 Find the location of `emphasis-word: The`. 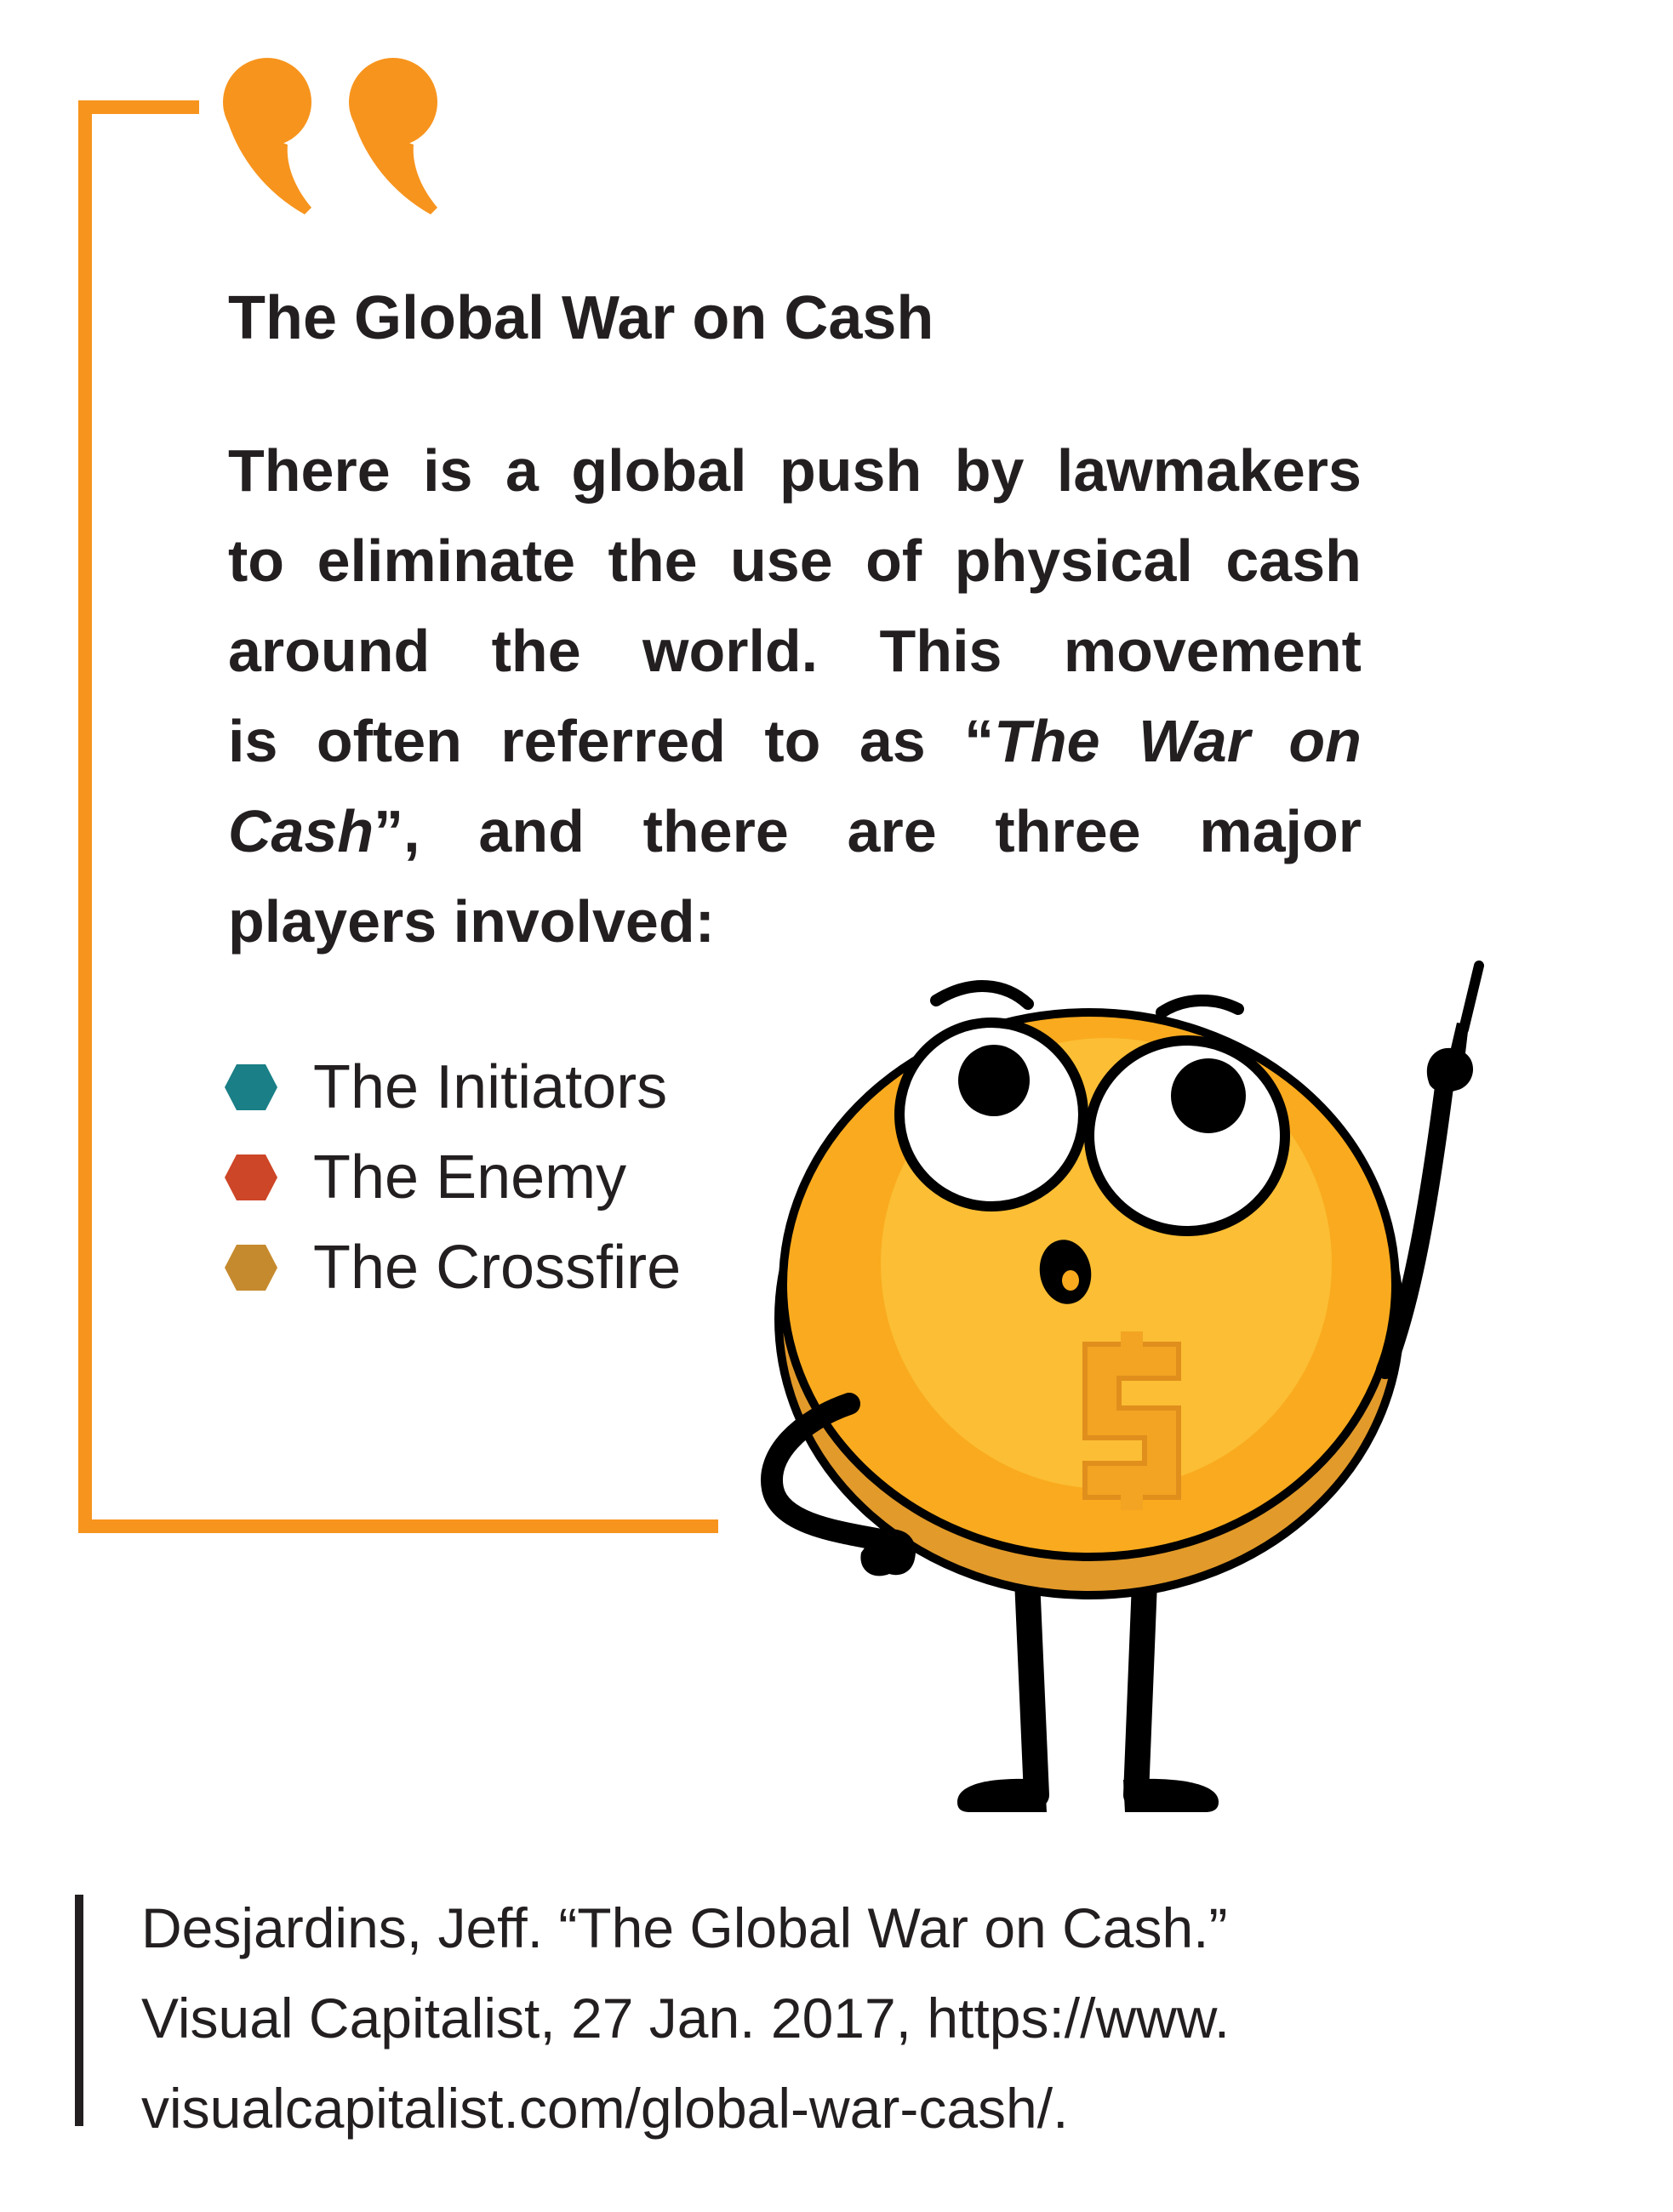

emphasis-word: The is located at coordinates (1047, 741).